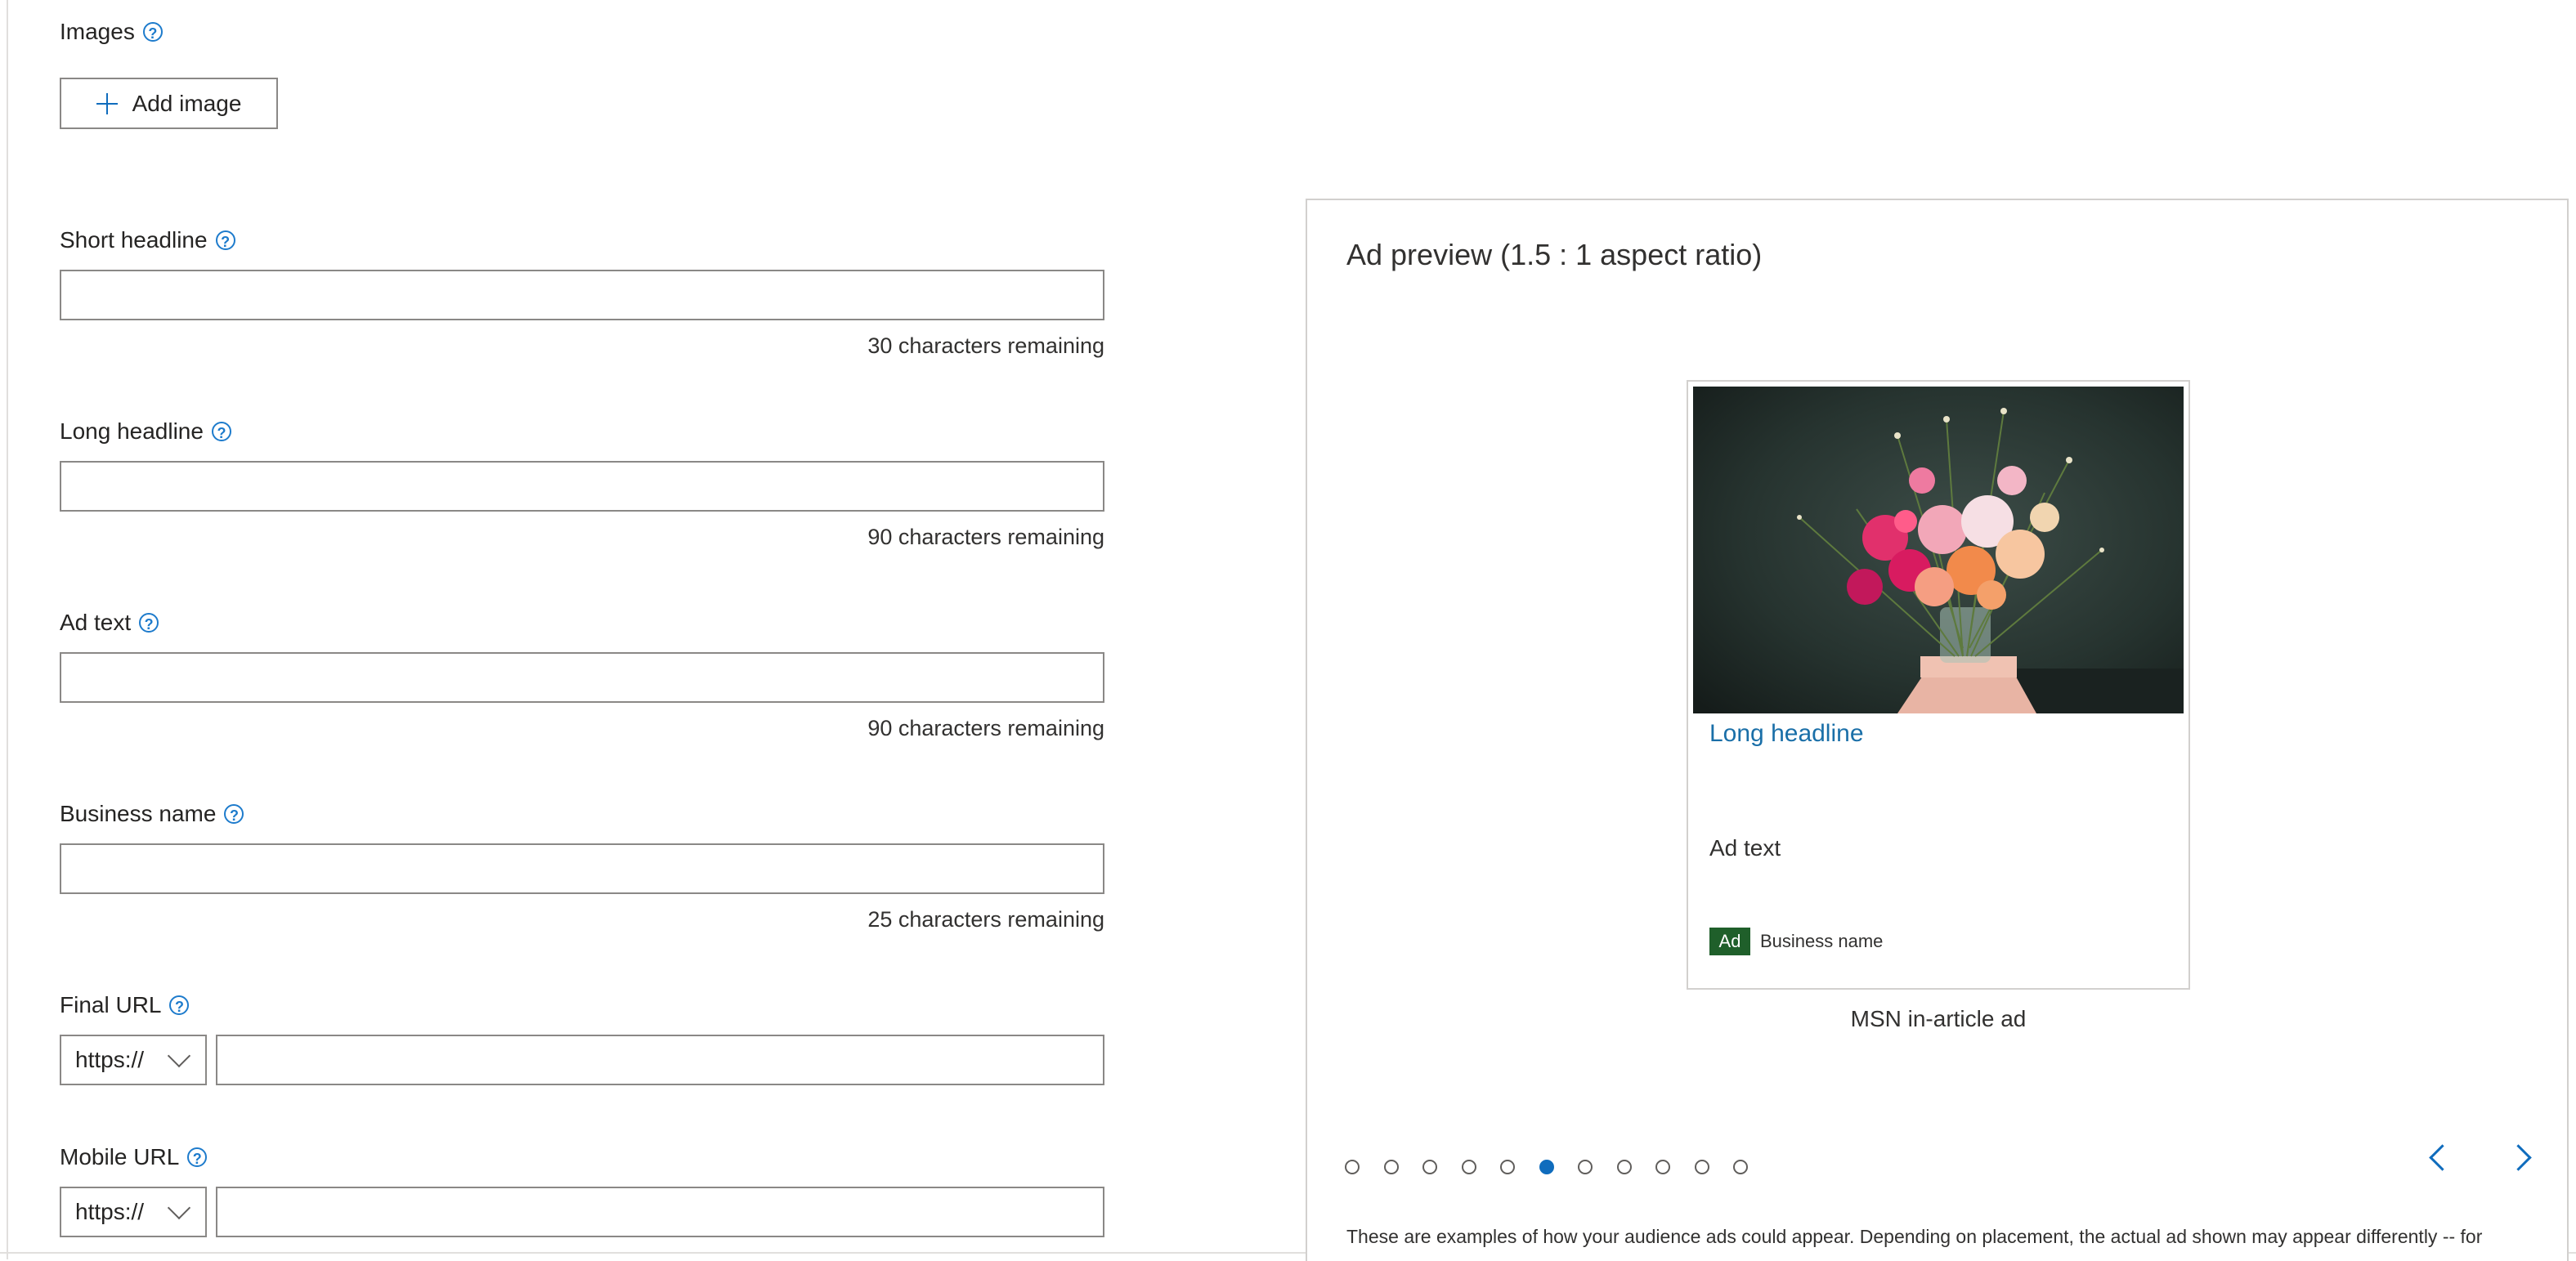 This screenshot has width=2576, height=1261. What do you see at coordinates (145, 431) in the screenshot?
I see `long-headline-label: Long headline ?` at bounding box center [145, 431].